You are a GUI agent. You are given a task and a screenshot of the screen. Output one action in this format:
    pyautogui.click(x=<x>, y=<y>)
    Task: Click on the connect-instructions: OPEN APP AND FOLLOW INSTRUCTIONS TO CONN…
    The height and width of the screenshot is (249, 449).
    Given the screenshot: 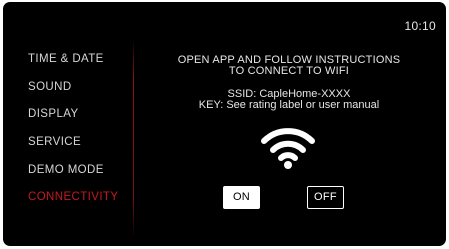 What is the action you would take?
    pyautogui.click(x=289, y=66)
    